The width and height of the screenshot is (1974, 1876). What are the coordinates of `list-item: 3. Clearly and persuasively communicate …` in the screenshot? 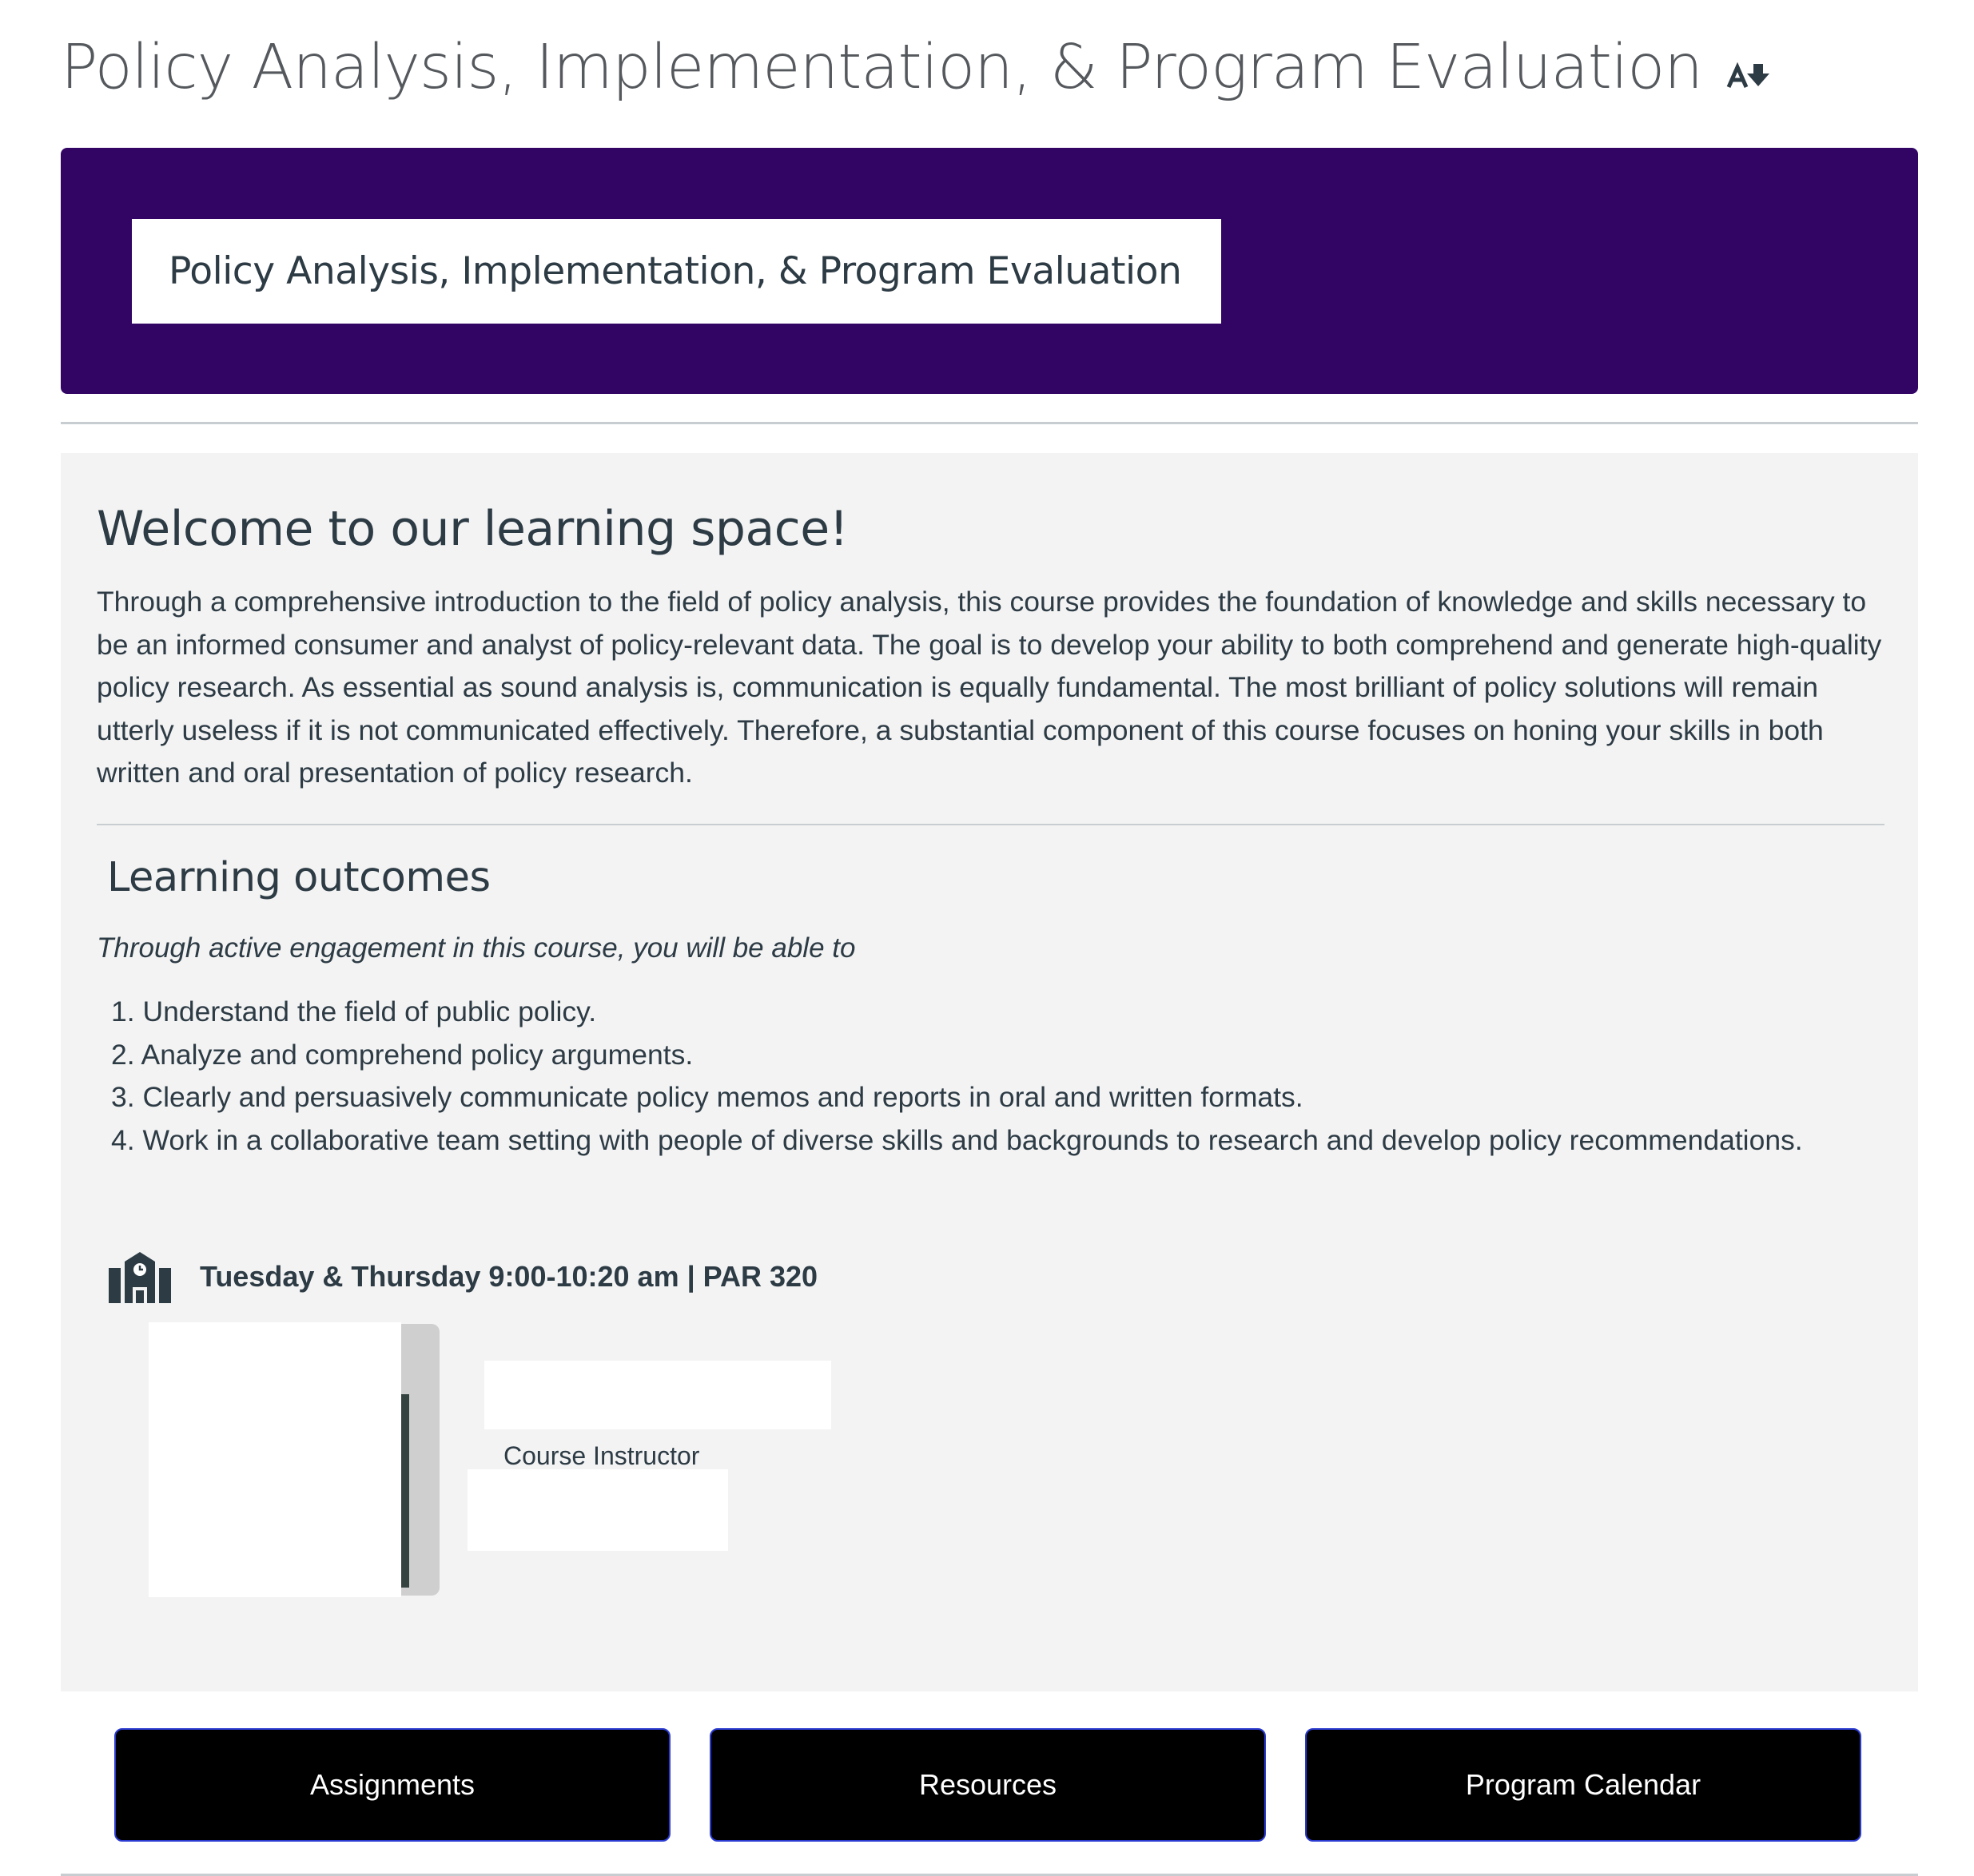 It's located at (707, 1097).